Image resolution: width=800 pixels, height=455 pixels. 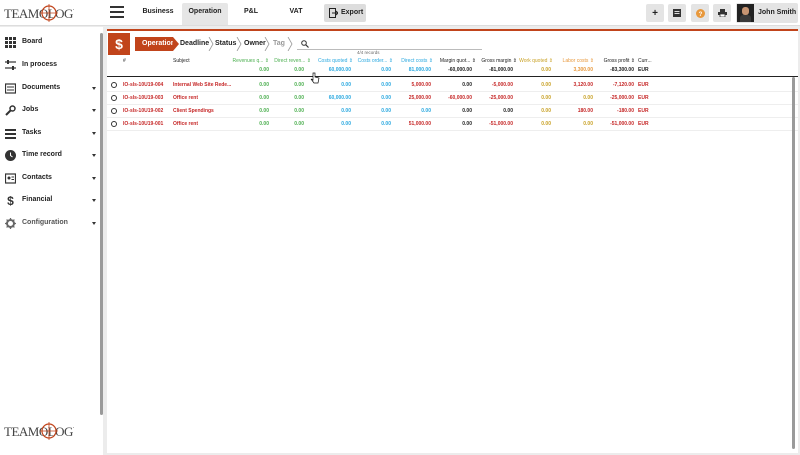 What do you see at coordinates (389, 49) in the screenshot?
I see `search-input` at bounding box center [389, 49].